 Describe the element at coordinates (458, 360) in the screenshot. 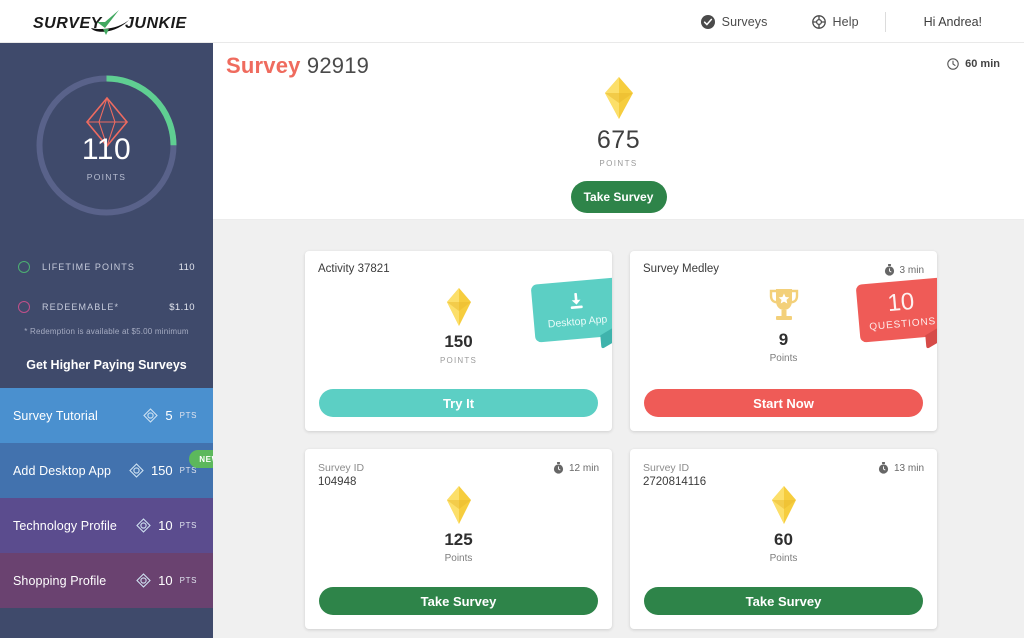

I see `card-unit: POINTS` at that location.